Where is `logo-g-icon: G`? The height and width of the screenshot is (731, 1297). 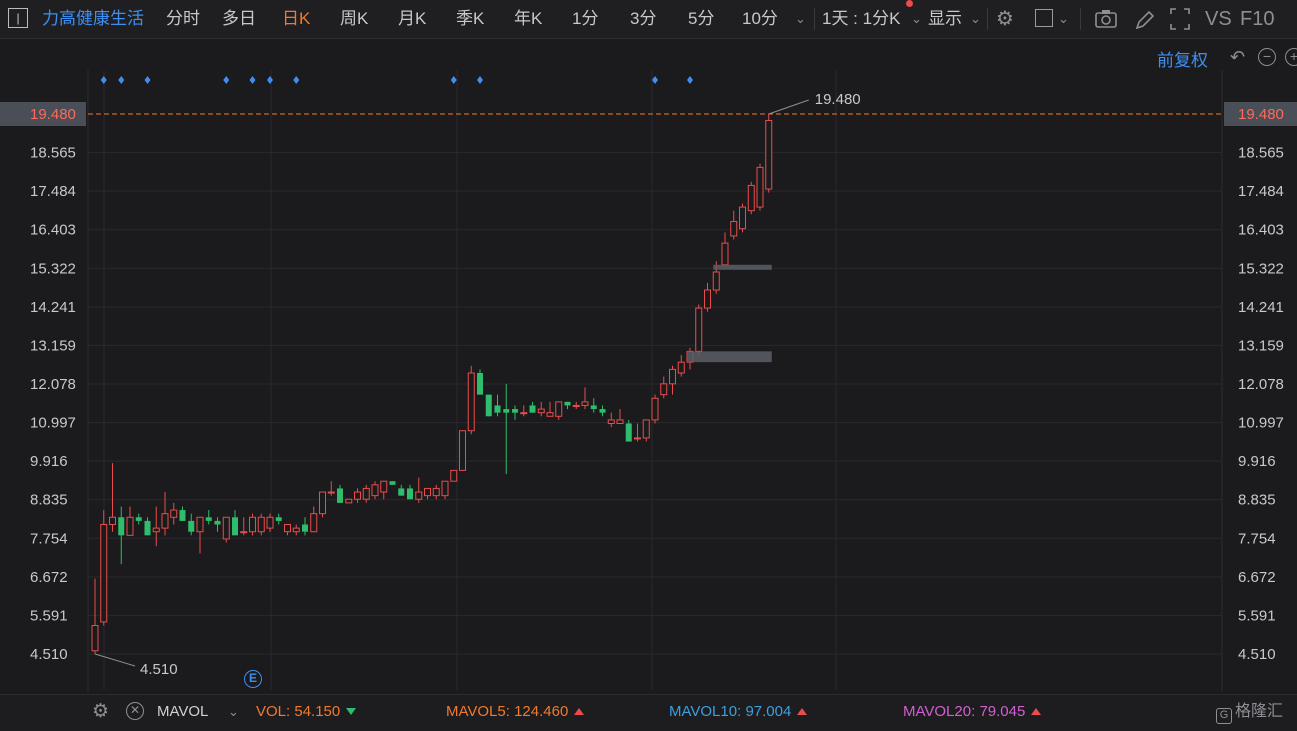 logo-g-icon: G is located at coordinates (1224, 716).